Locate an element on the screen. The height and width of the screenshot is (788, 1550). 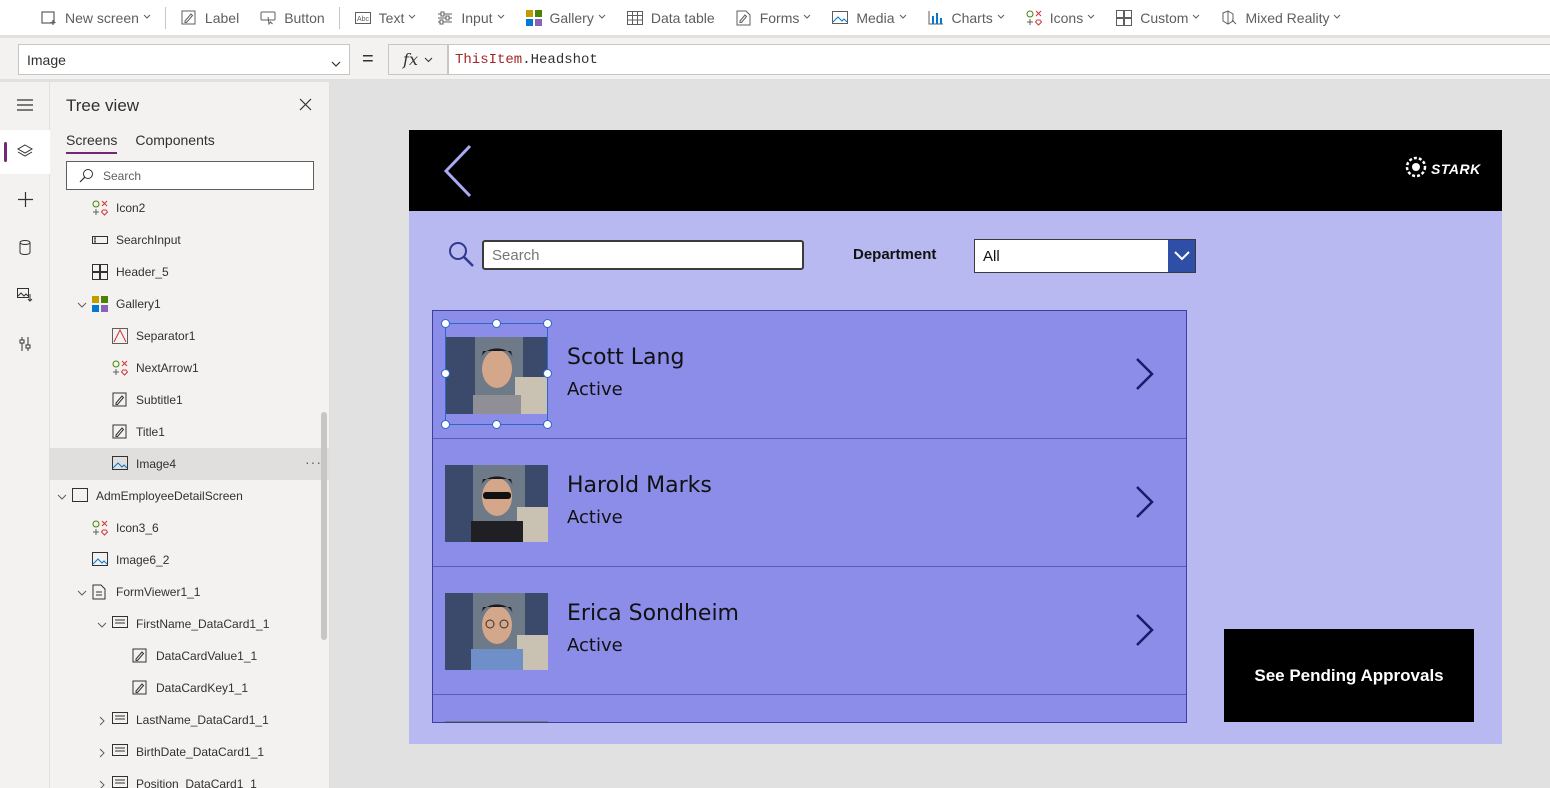
label-icon is located at coordinates (140, 656).